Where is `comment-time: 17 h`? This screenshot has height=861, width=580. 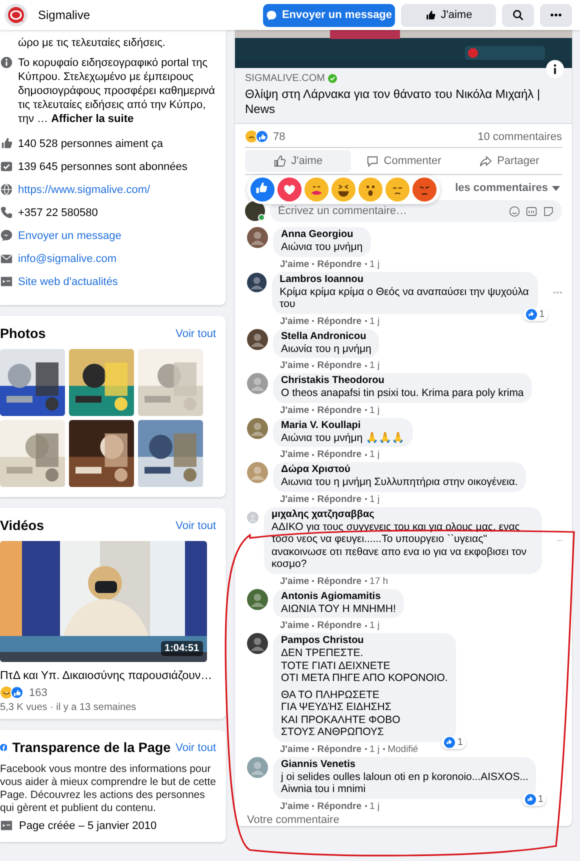 comment-time: 17 h is located at coordinates (379, 581).